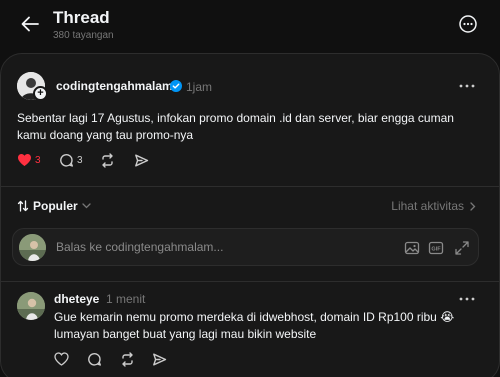 This screenshot has height=377, width=500. I want to click on chevron-right-icon, so click(473, 206).